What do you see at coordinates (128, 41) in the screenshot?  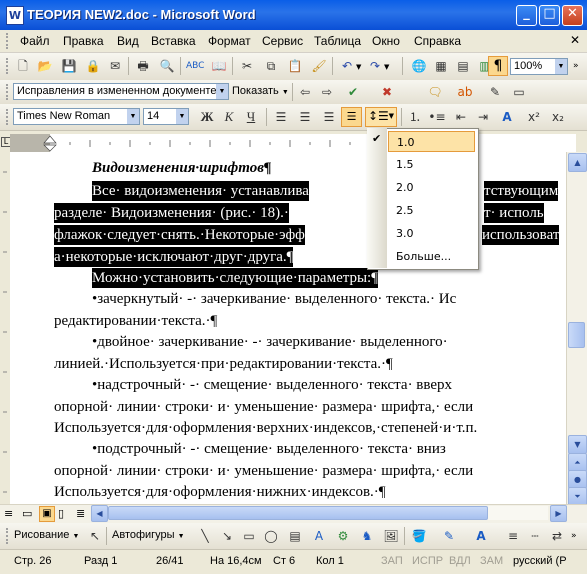 I see `menu-view: Вид` at bounding box center [128, 41].